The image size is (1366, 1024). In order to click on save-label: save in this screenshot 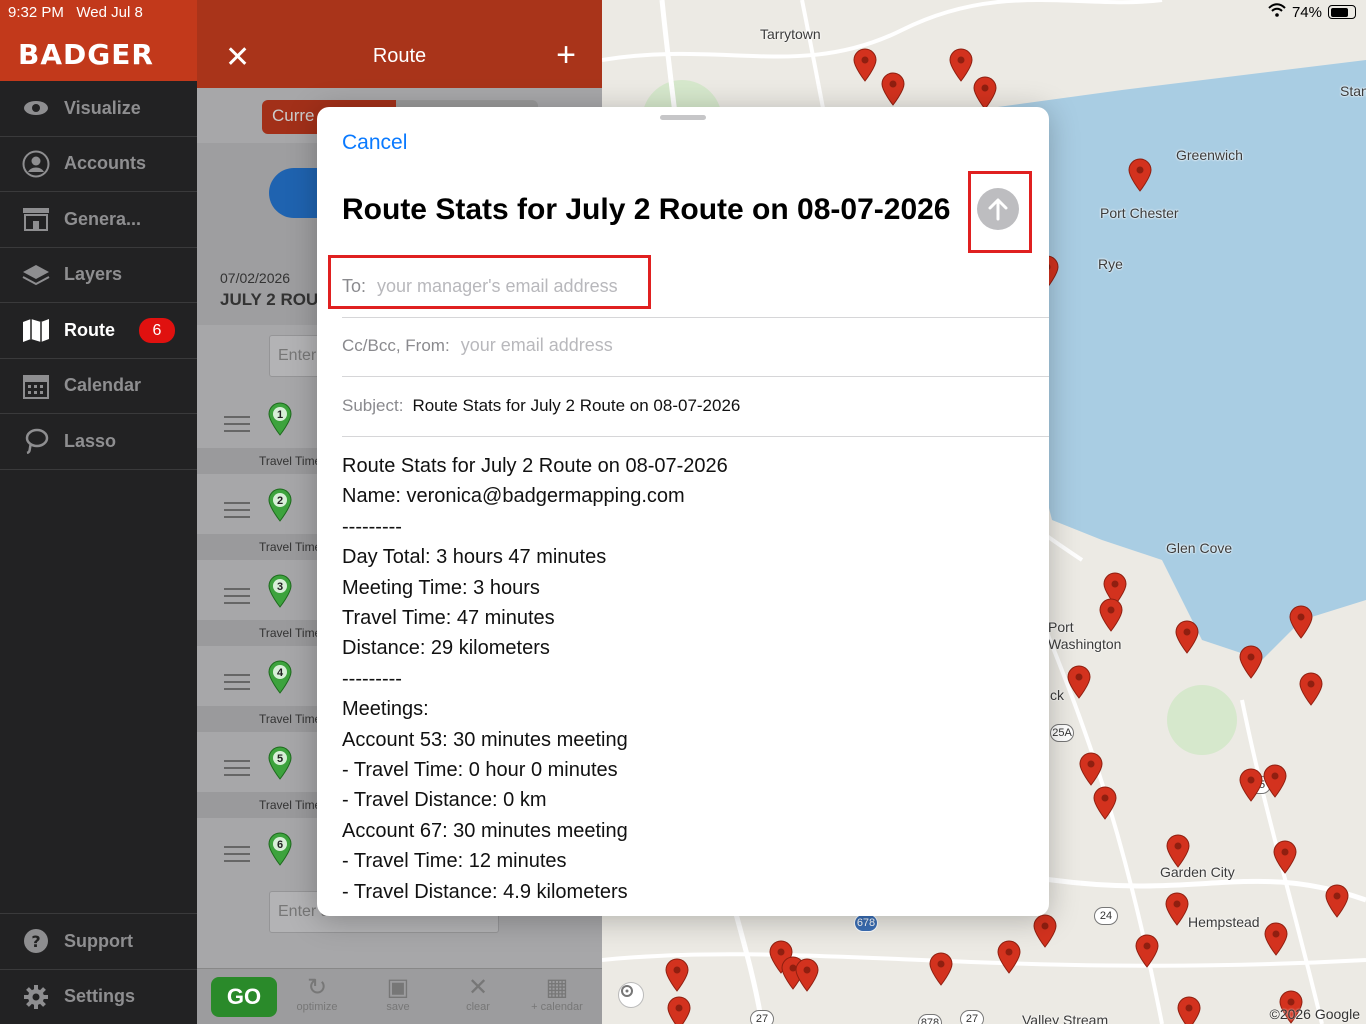, I will do `click(398, 1007)`.